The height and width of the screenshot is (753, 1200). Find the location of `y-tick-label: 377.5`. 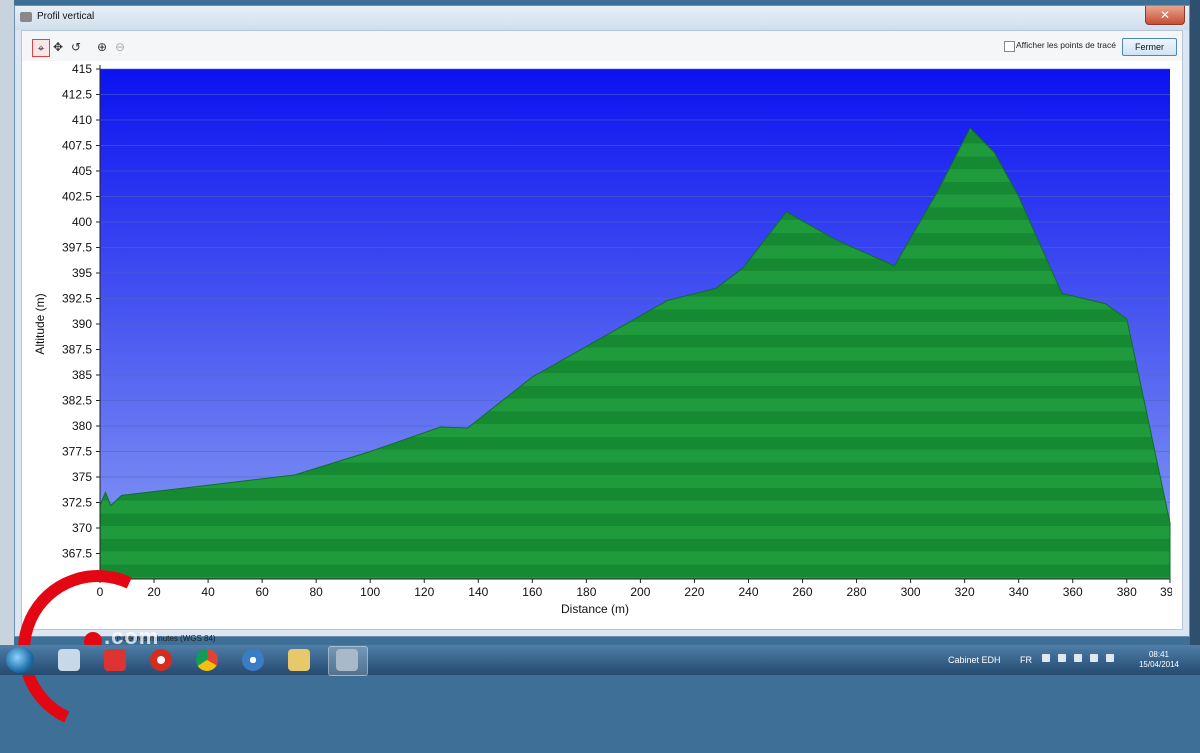

y-tick-label: 377.5 is located at coordinates (77, 452).